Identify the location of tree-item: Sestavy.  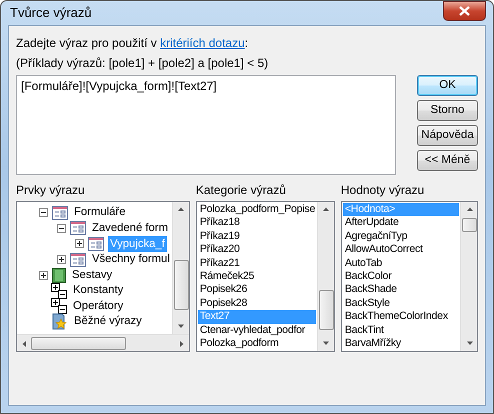
(92, 275).